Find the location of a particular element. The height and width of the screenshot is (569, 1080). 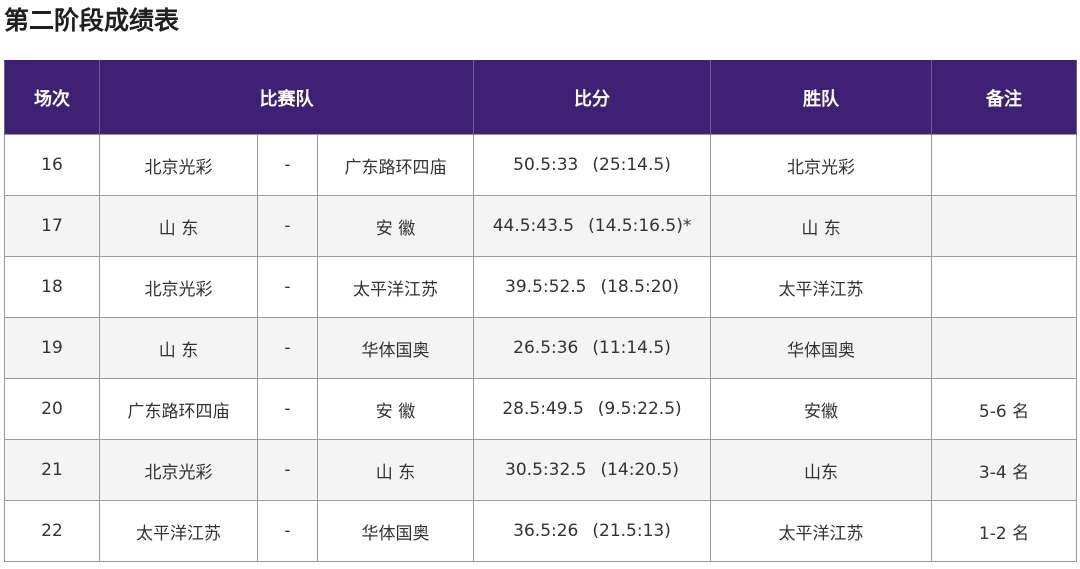

table-row: 17 山 东 - 安 徽 44.5:43.5 (14.5:16.5)* 山 东 is located at coordinates (541, 226).